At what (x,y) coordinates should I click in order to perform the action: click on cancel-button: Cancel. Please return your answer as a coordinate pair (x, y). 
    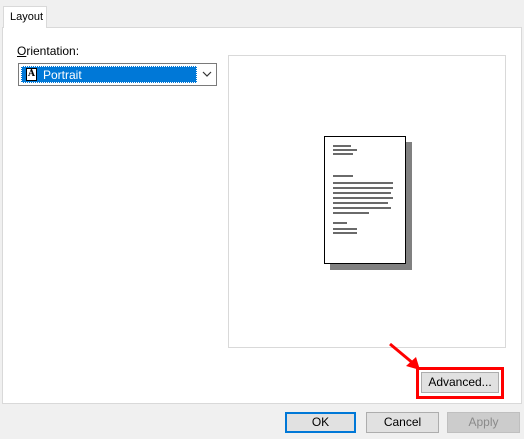
    Looking at the image, I should click on (402, 422).